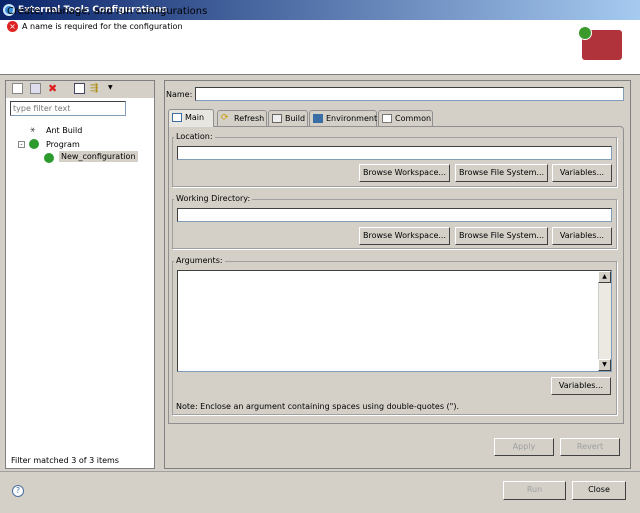 The width and height of the screenshot is (640, 513). What do you see at coordinates (53, 88) in the screenshot?
I see `delete-icon: ✖` at bounding box center [53, 88].